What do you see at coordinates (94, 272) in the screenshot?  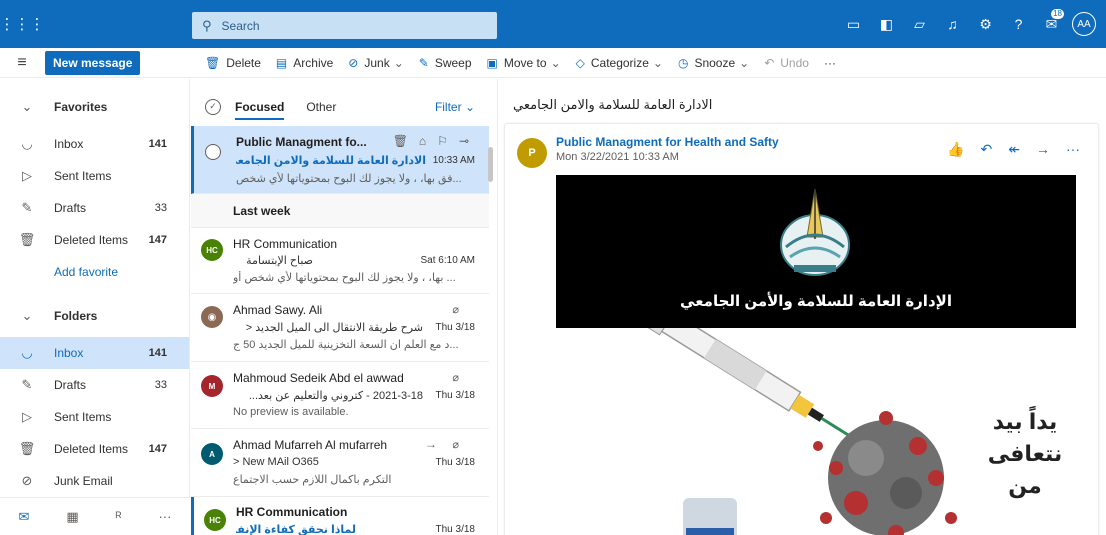 I see `add-favorite-link: Add favorite` at bounding box center [94, 272].